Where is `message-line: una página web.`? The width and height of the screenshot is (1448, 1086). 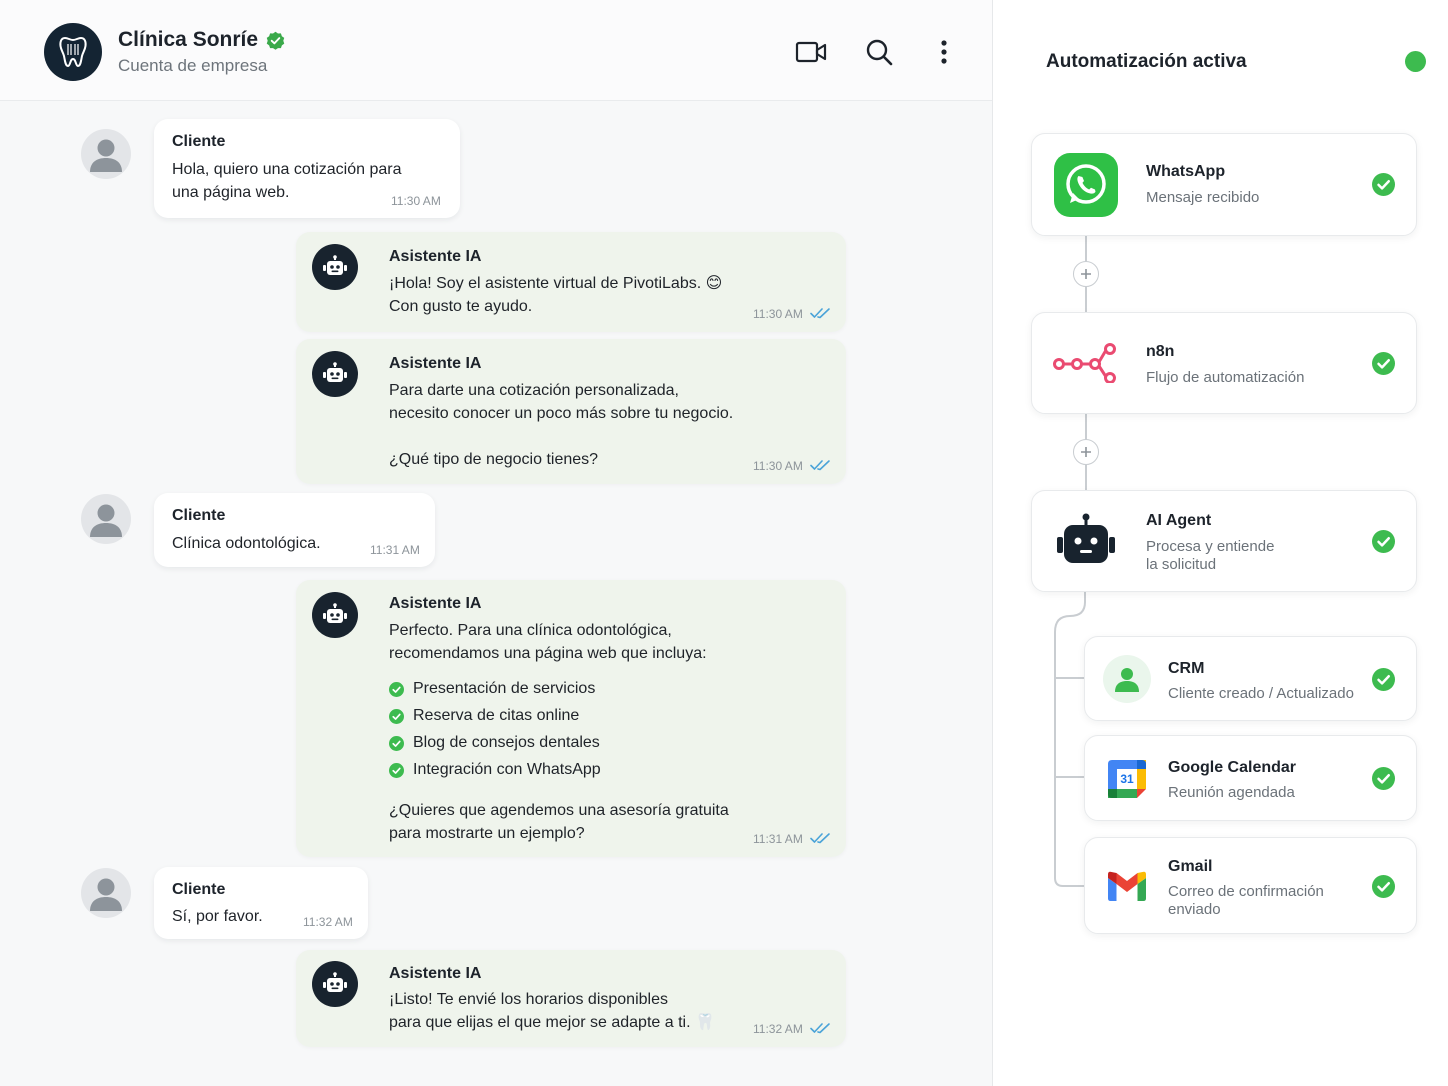
message-line: una página web. is located at coordinates (231, 192).